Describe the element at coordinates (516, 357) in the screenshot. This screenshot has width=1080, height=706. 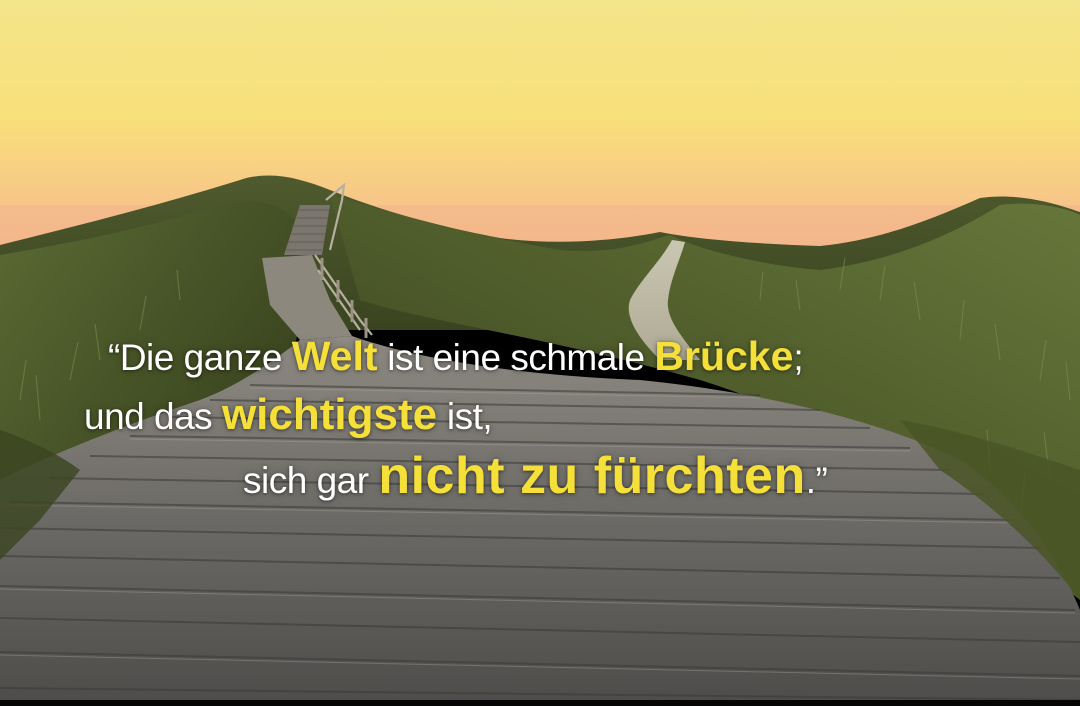
I see `quote-line-1-mid: ist eine schmale` at that location.